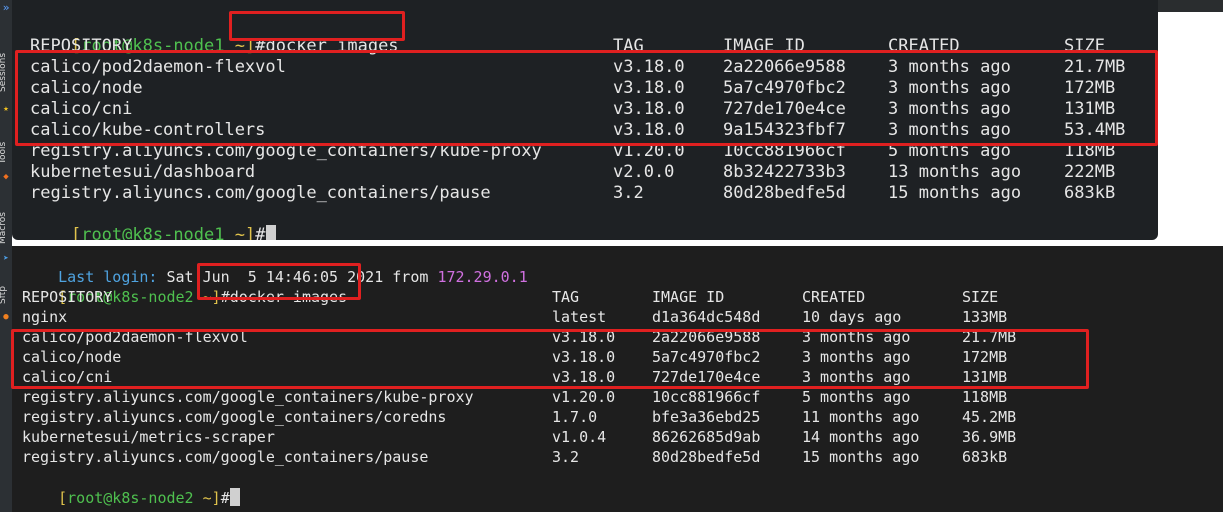 The width and height of the screenshot is (1223, 512). Describe the element at coordinates (644, 172) in the screenshot. I see `tag-cell: v2.0.0` at that location.